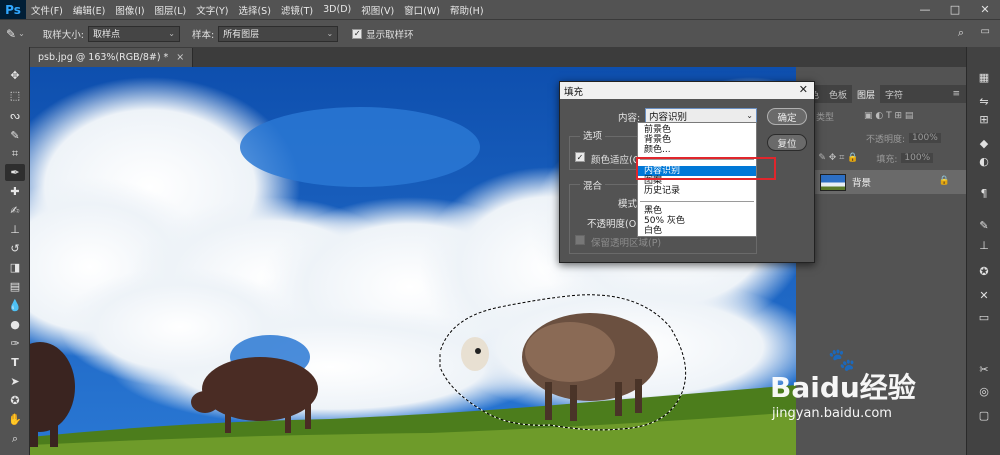  What do you see at coordinates (337, 9) in the screenshot?
I see `menu-3d: 3D(D)` at bounding box center [337, 9].